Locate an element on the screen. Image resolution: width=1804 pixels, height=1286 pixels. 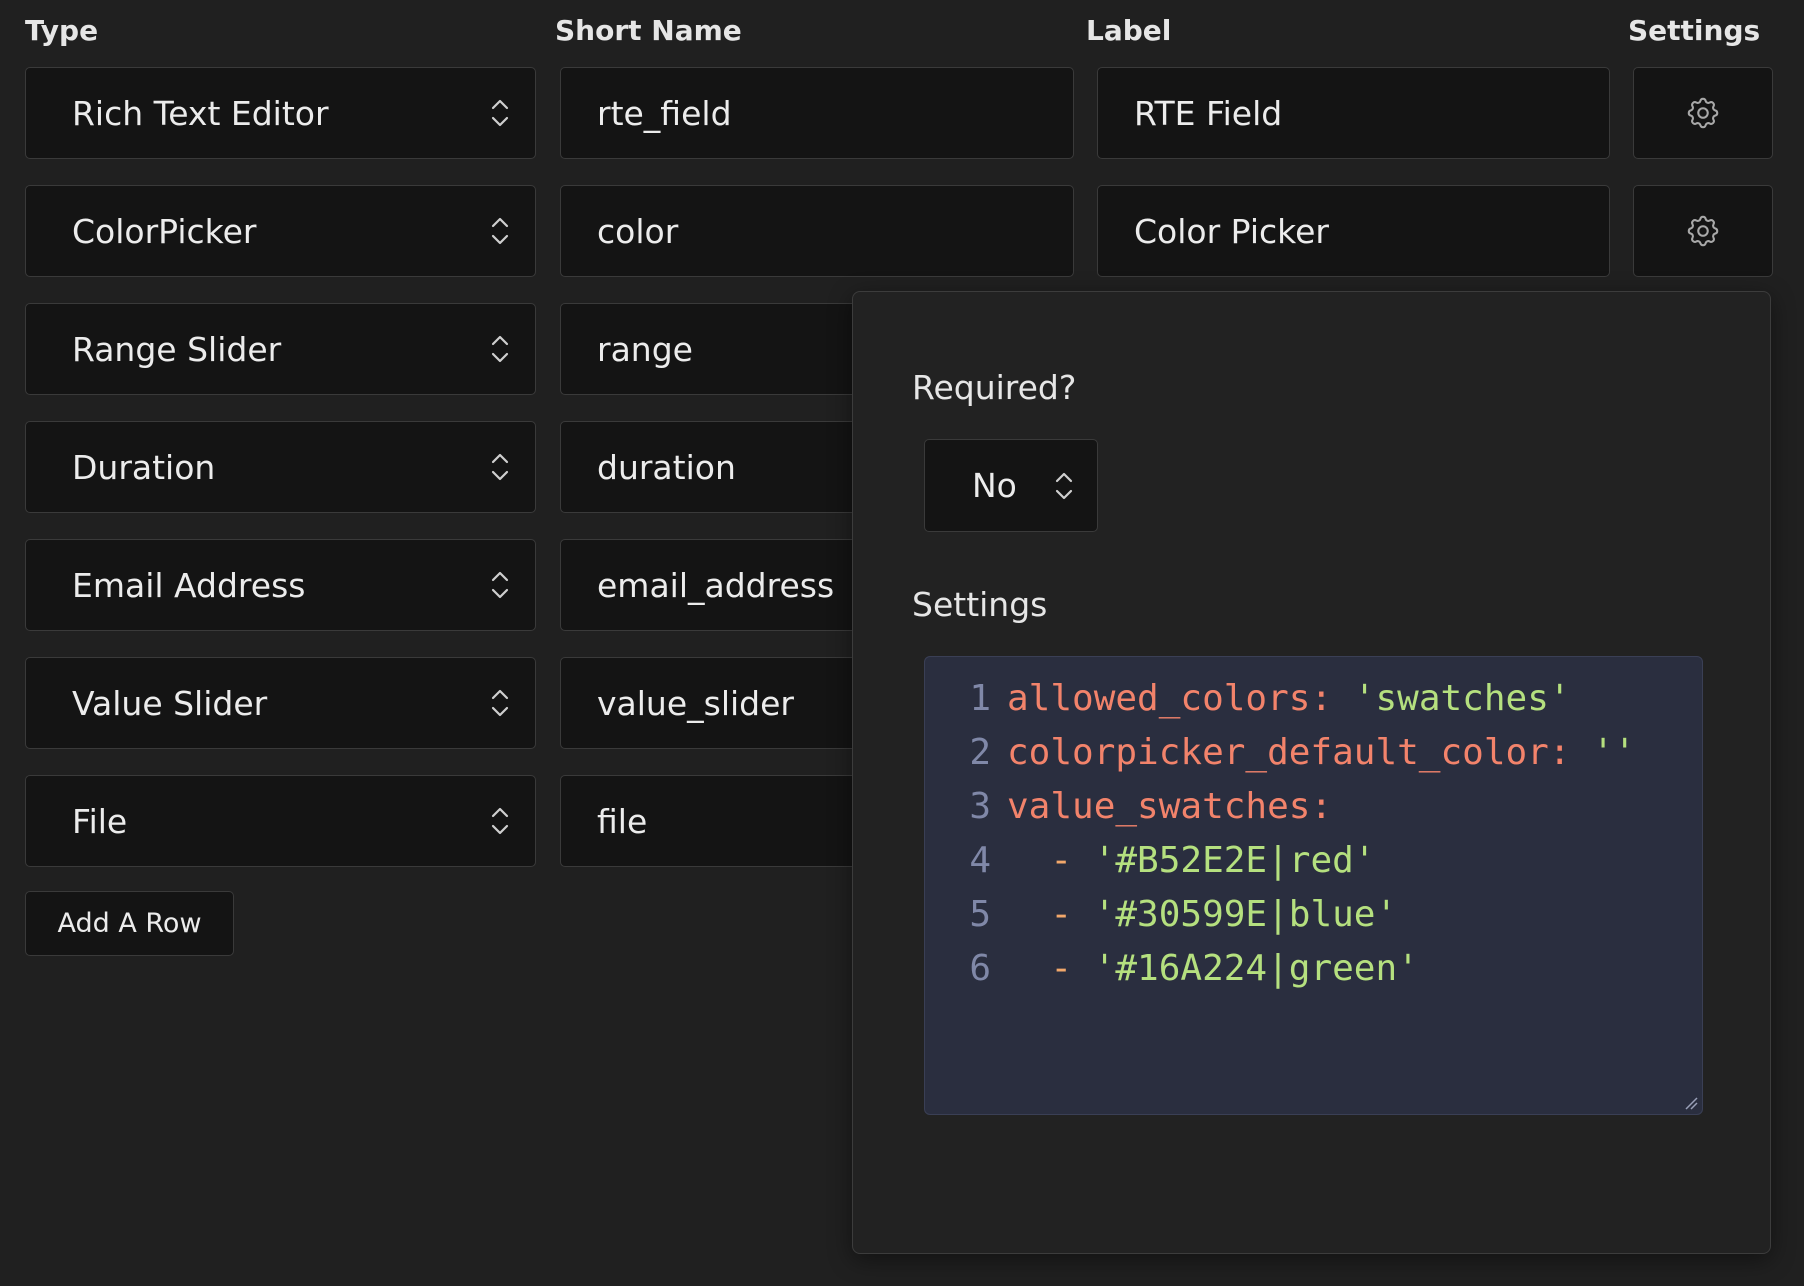
type-select-value: Email Address is located at coordinates (189, 585).